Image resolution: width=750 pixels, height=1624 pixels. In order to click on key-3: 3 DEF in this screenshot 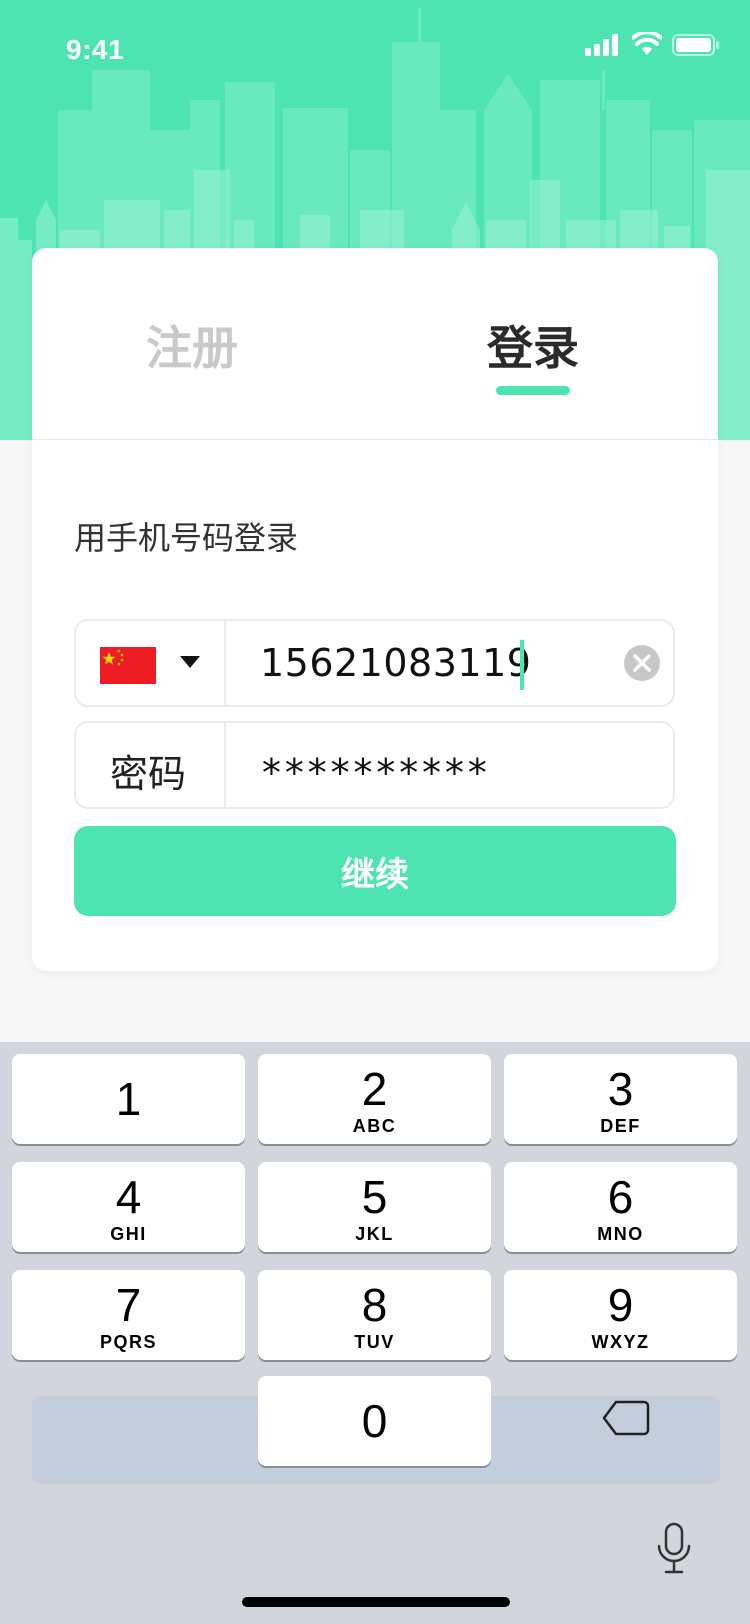, I will do `click(620, 1099)`.